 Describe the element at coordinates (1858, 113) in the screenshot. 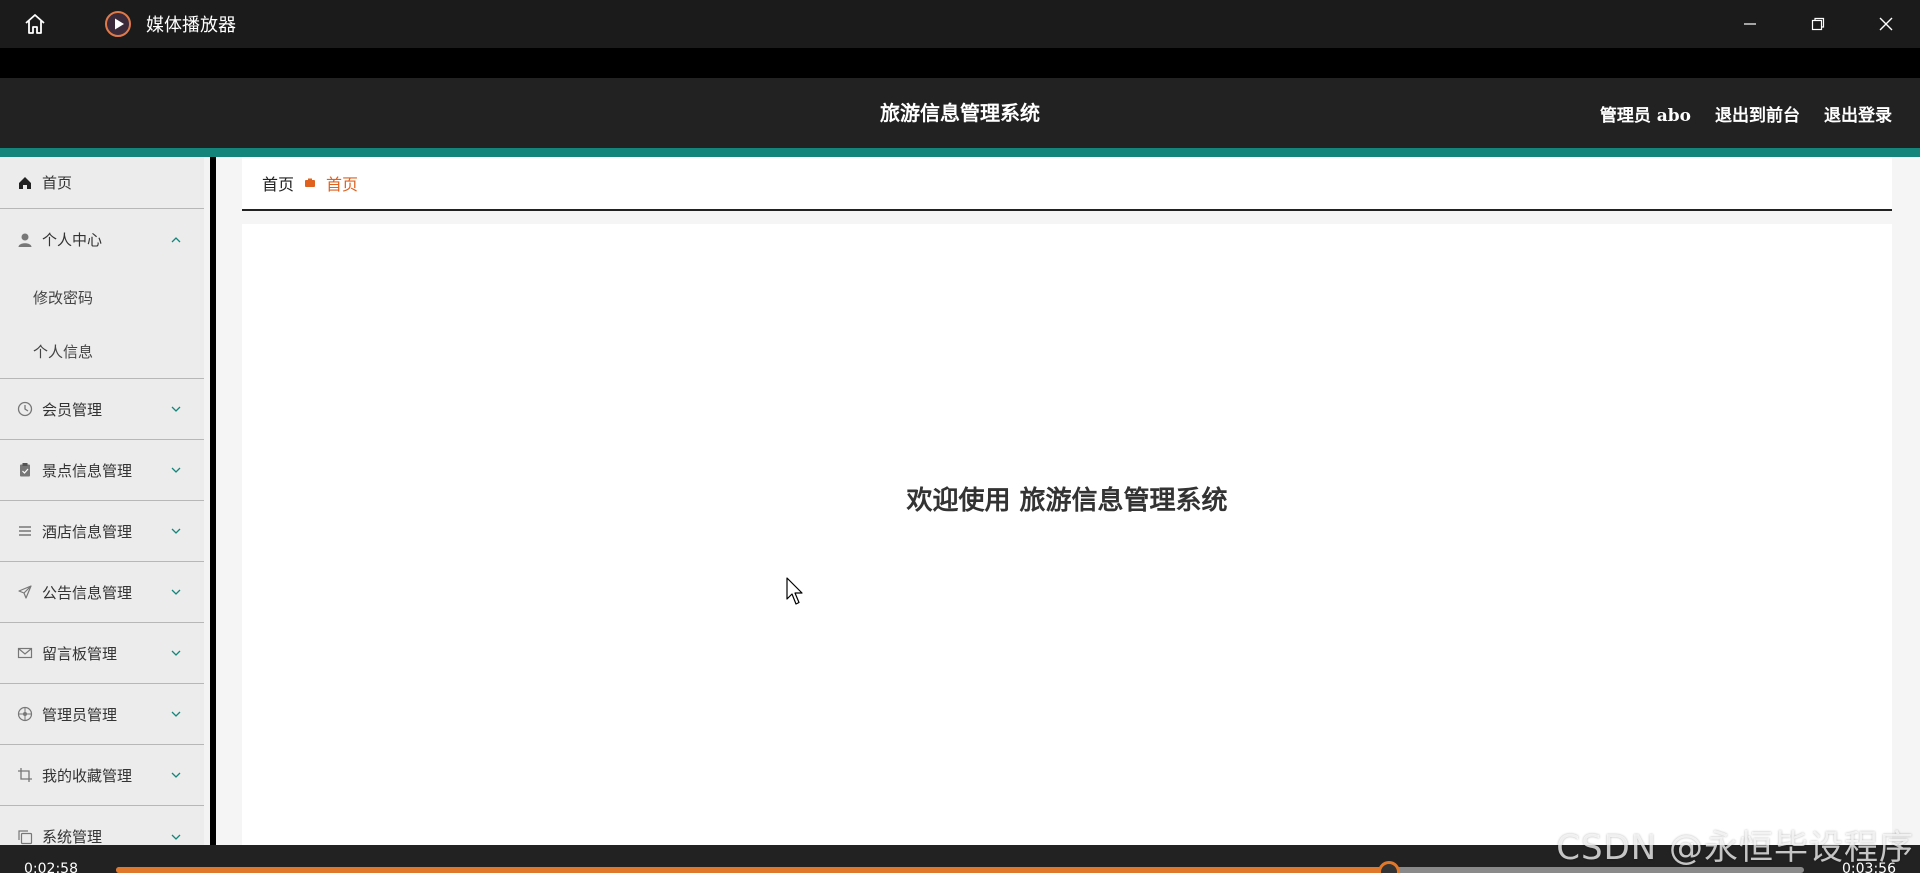

I see `logout-link: 退出登录` at that location.